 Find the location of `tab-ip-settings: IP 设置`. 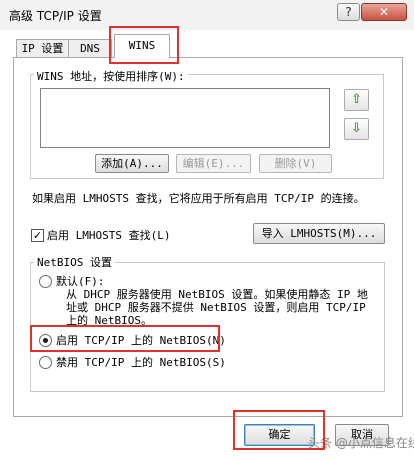

tab-ip-settings: IP 设置 is located at coordinates (42, 48).